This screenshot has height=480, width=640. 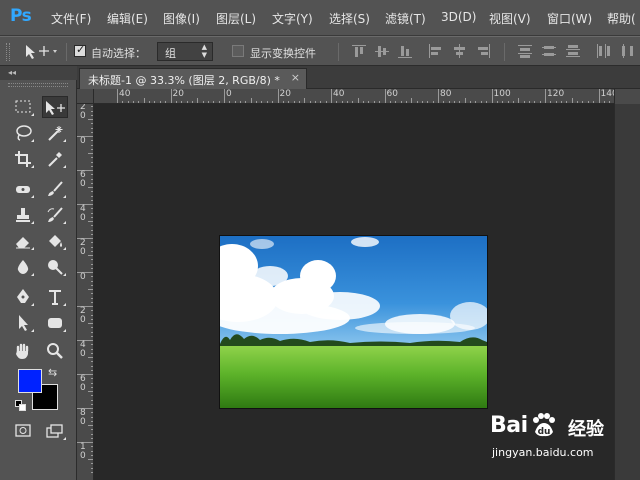 I want to click on align-bottom-icon, so click(x=406, y=52).